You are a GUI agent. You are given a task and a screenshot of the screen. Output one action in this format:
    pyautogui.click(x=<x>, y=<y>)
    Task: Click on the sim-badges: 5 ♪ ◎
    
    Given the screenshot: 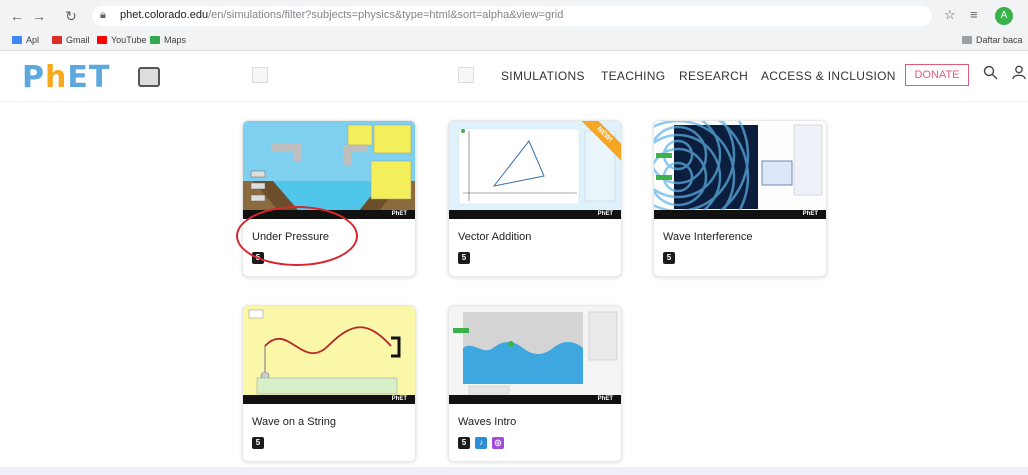 What is the action you would take?
    pyautogui.click(x=481, y=443)
    